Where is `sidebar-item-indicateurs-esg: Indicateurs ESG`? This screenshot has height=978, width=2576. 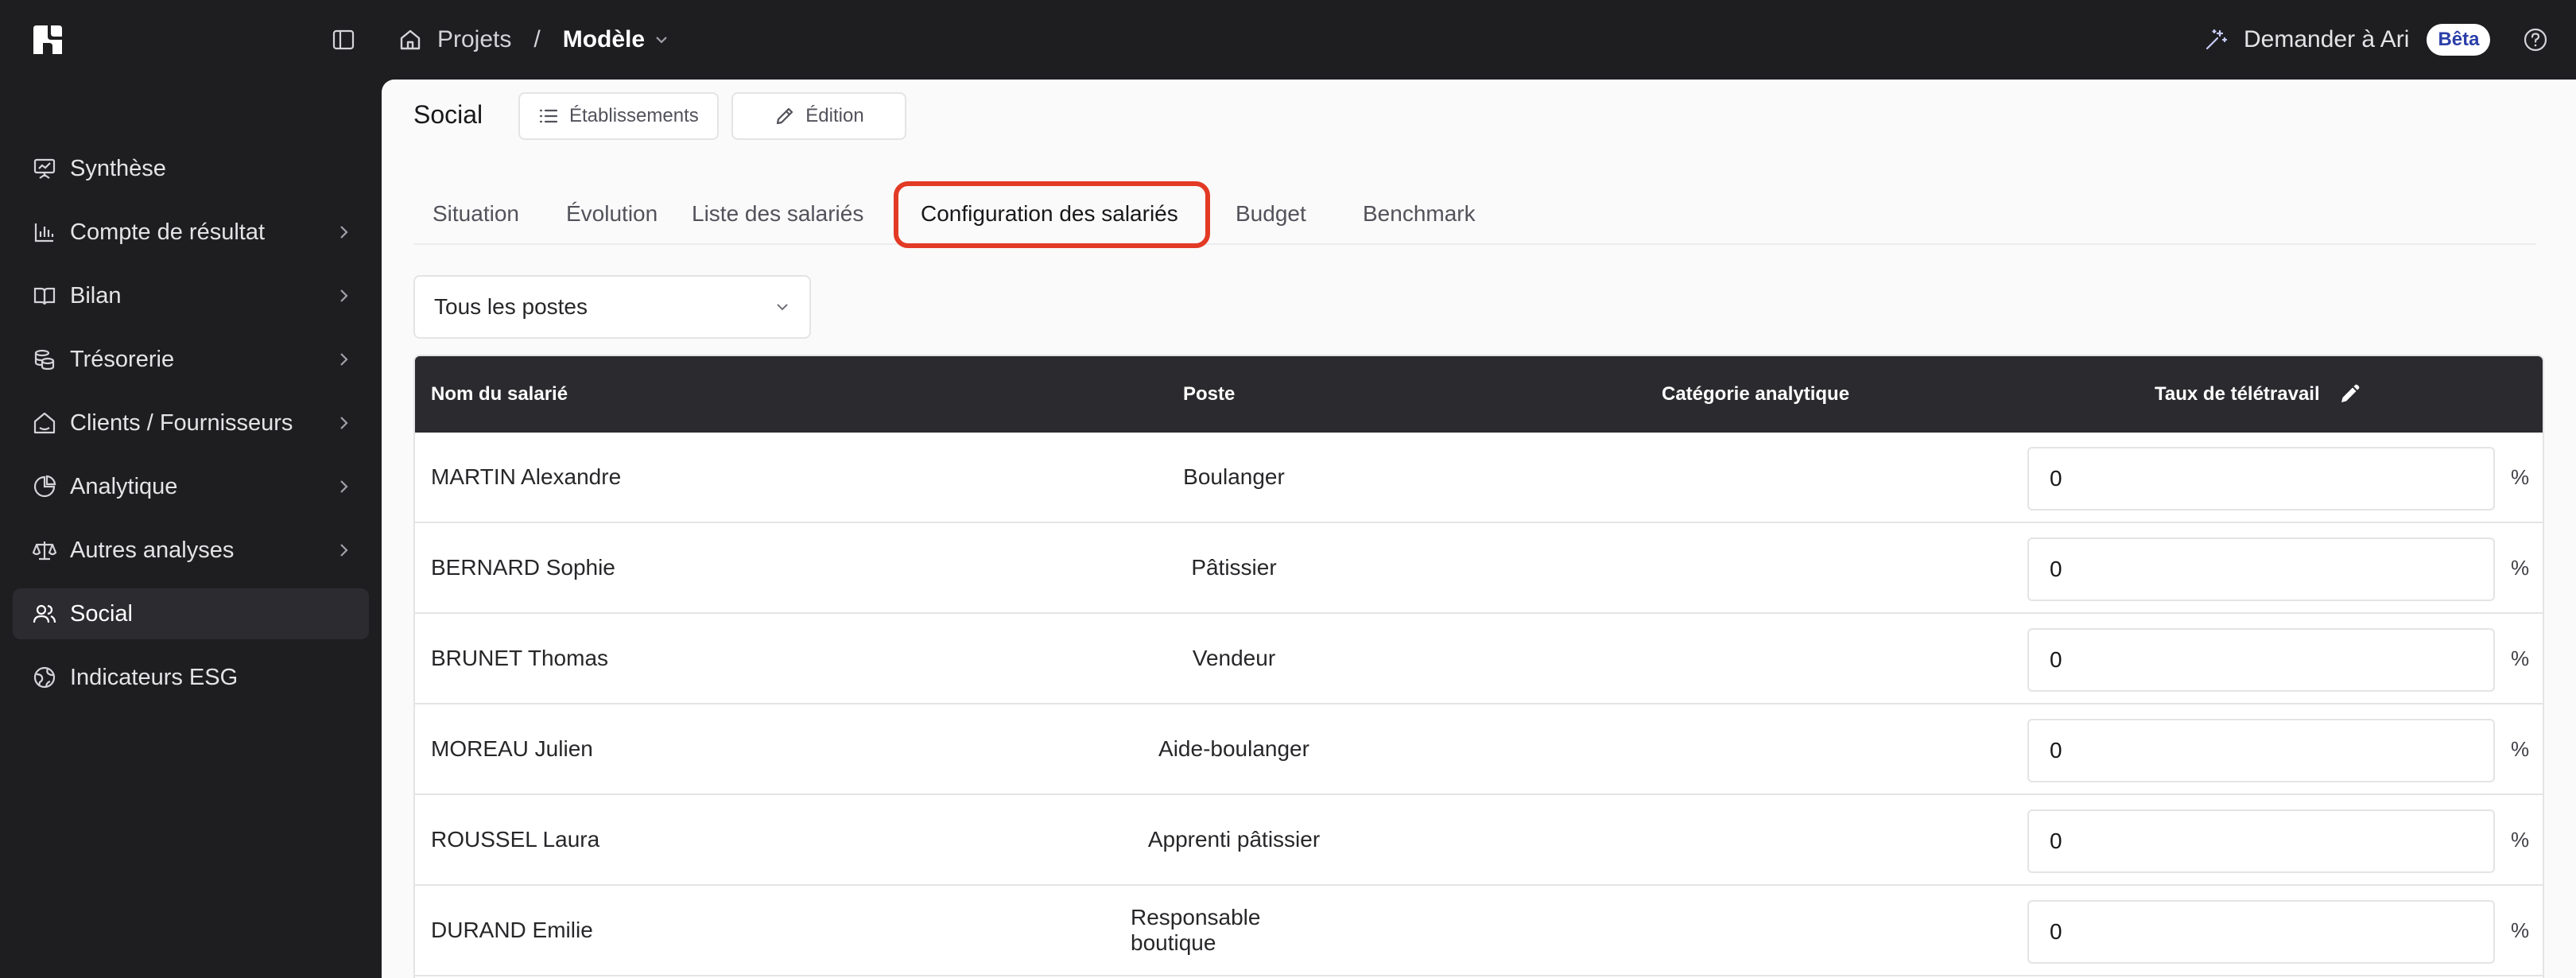 sidebar-item-indicateurs-esg: Indicateurs ESG is located at coordinates (191, 677).